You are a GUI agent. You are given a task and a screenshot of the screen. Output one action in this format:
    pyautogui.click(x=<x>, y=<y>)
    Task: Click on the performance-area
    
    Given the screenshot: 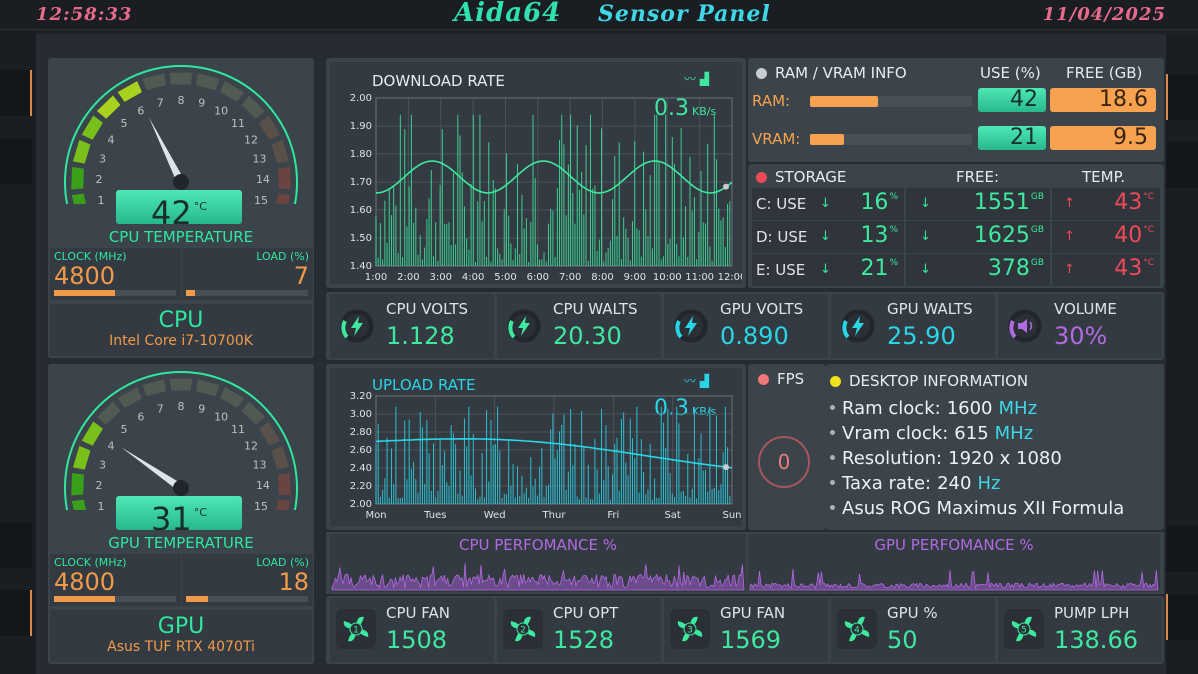 What is the action you would take?
    pyautogui.click(x=954, y=580)
    